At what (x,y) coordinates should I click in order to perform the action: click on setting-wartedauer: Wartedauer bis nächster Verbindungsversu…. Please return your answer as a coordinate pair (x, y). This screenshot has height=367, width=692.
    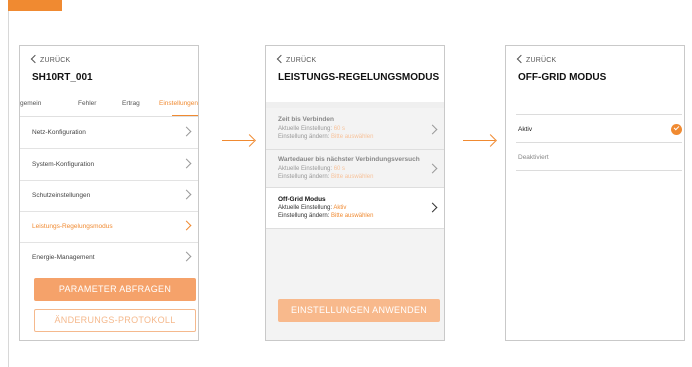
    Looking at the image, I should click on (355, 169).